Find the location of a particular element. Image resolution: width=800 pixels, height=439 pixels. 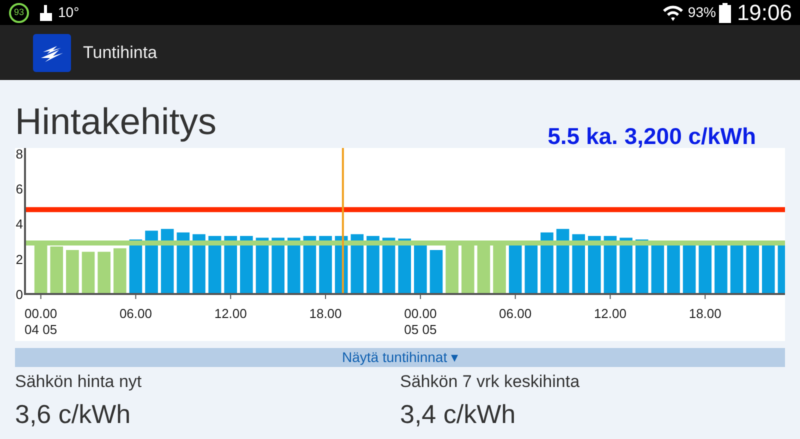

battery-percent: 93% is located at coordinates (702, 12).